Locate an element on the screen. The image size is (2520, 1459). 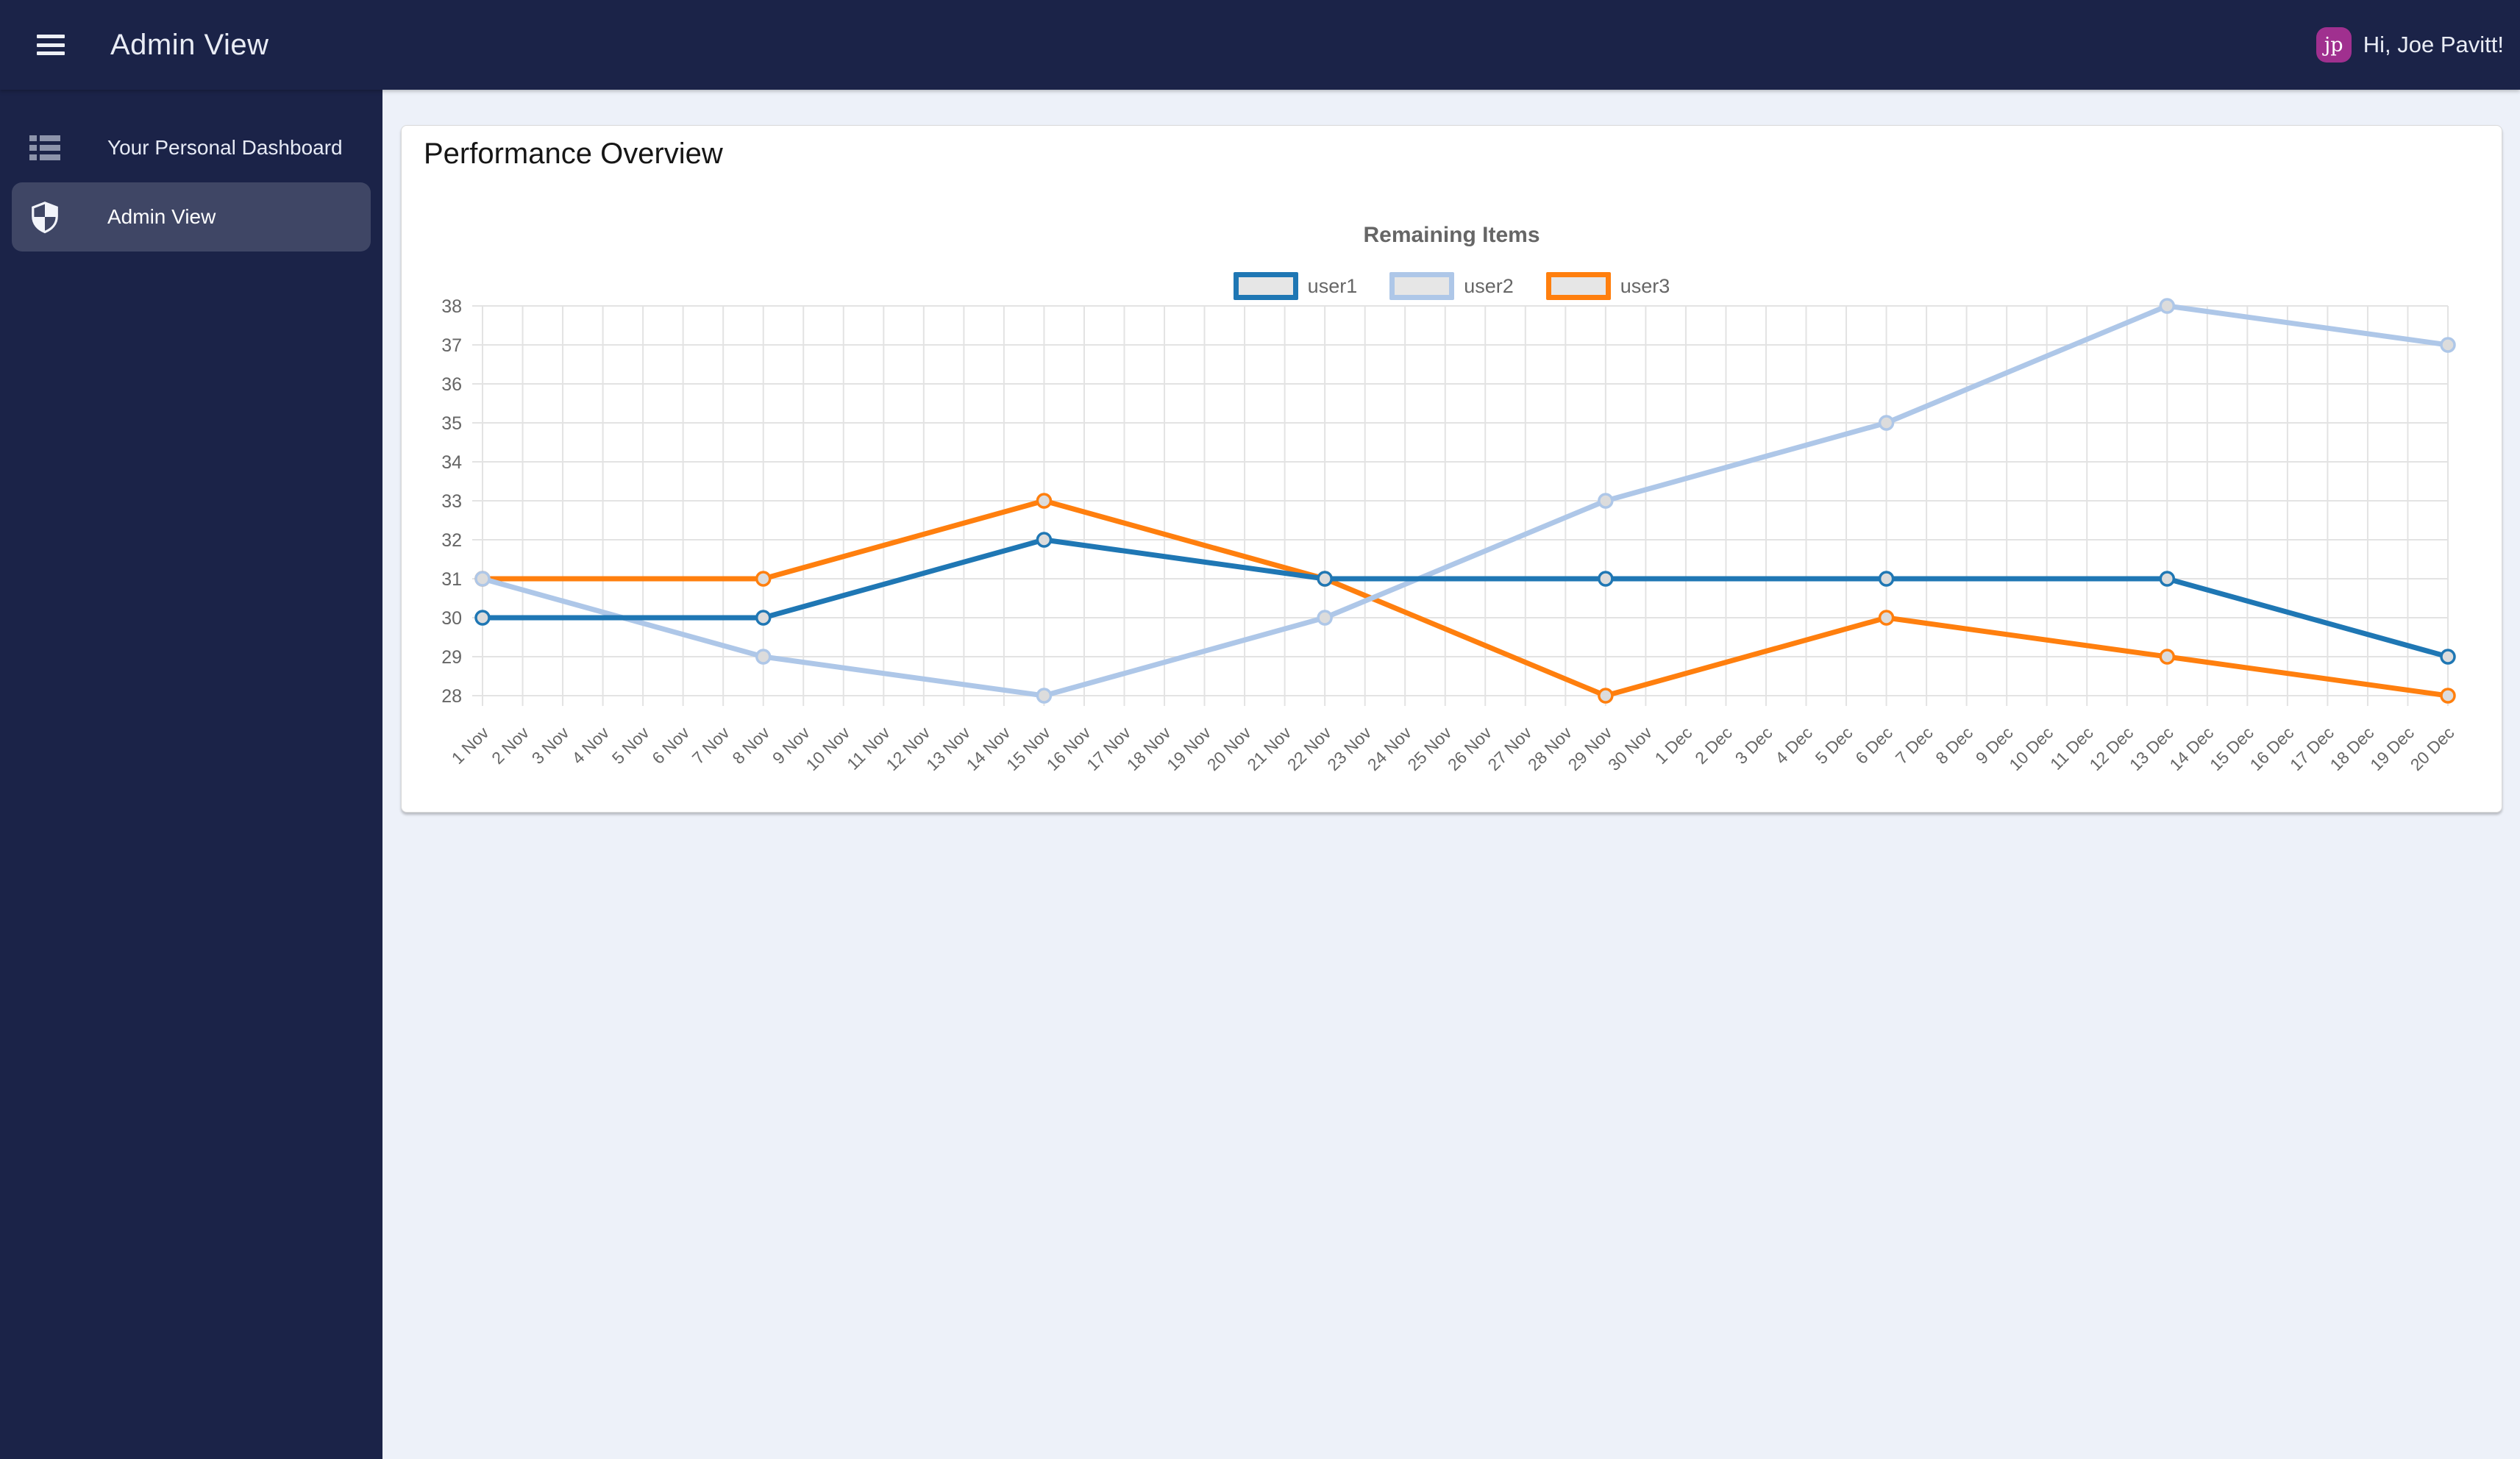
dashboard-list-icon is located at coordinates (45, 148).